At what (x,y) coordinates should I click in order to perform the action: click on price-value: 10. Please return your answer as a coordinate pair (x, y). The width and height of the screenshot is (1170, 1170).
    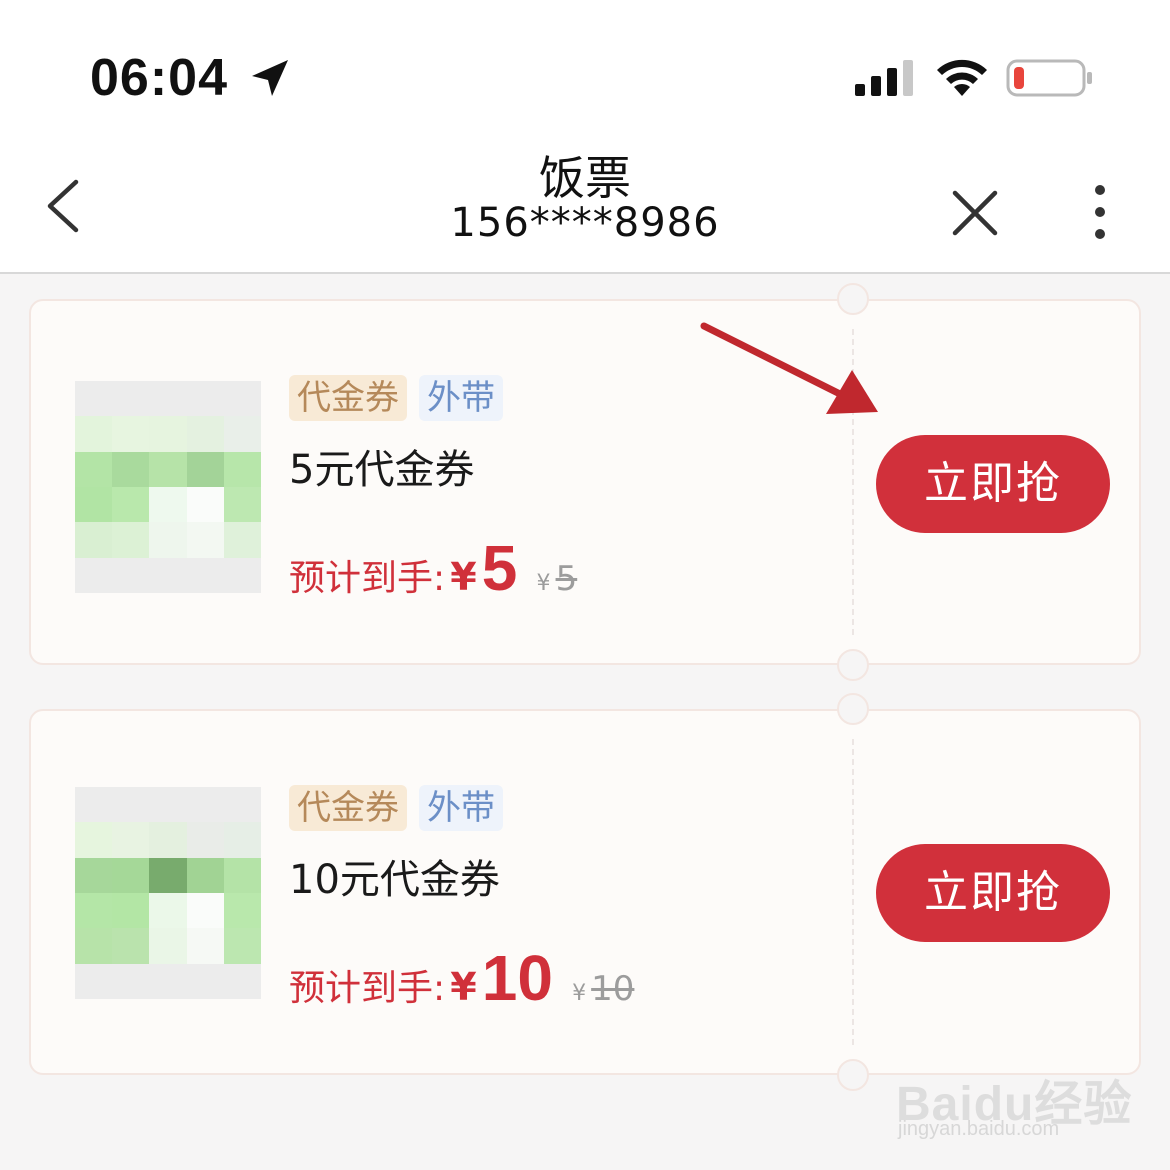
    Looking at the image, I should click on (517, 978).